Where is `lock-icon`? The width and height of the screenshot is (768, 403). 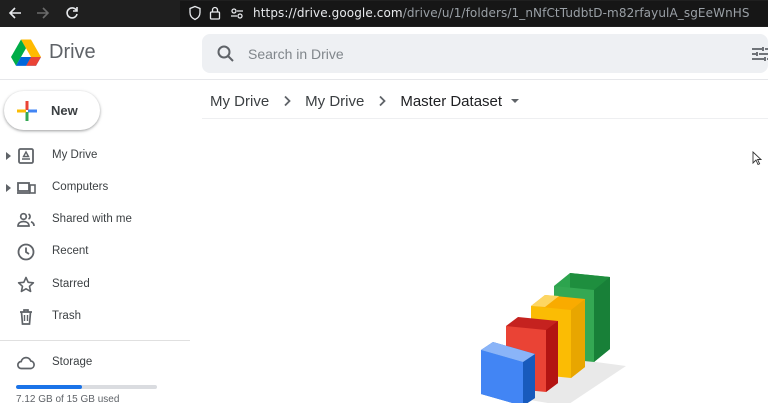
lock-icon is located at coordinates (215, 13).